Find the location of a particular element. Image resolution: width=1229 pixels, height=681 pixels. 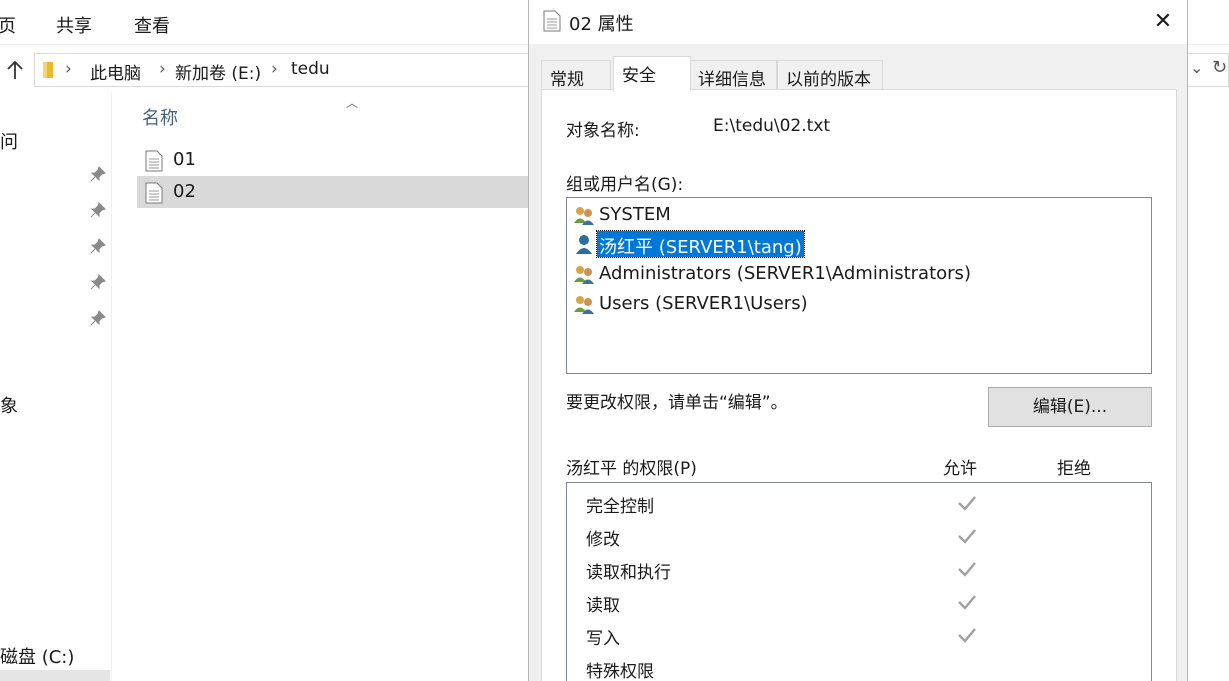

deny-column-header: 拒绝 is located at coordinates (1074, 469).